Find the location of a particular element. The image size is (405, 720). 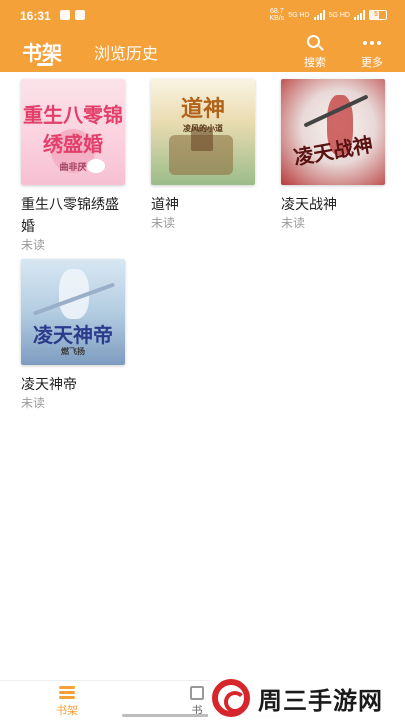

search-label: 搜索 is located at coordinates (315, 63).